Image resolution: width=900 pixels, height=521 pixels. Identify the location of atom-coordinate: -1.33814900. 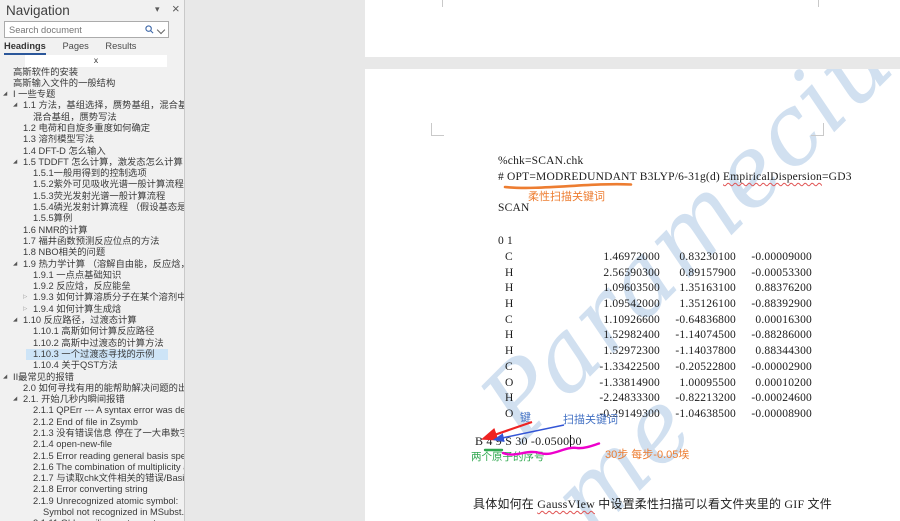
(629, 382).